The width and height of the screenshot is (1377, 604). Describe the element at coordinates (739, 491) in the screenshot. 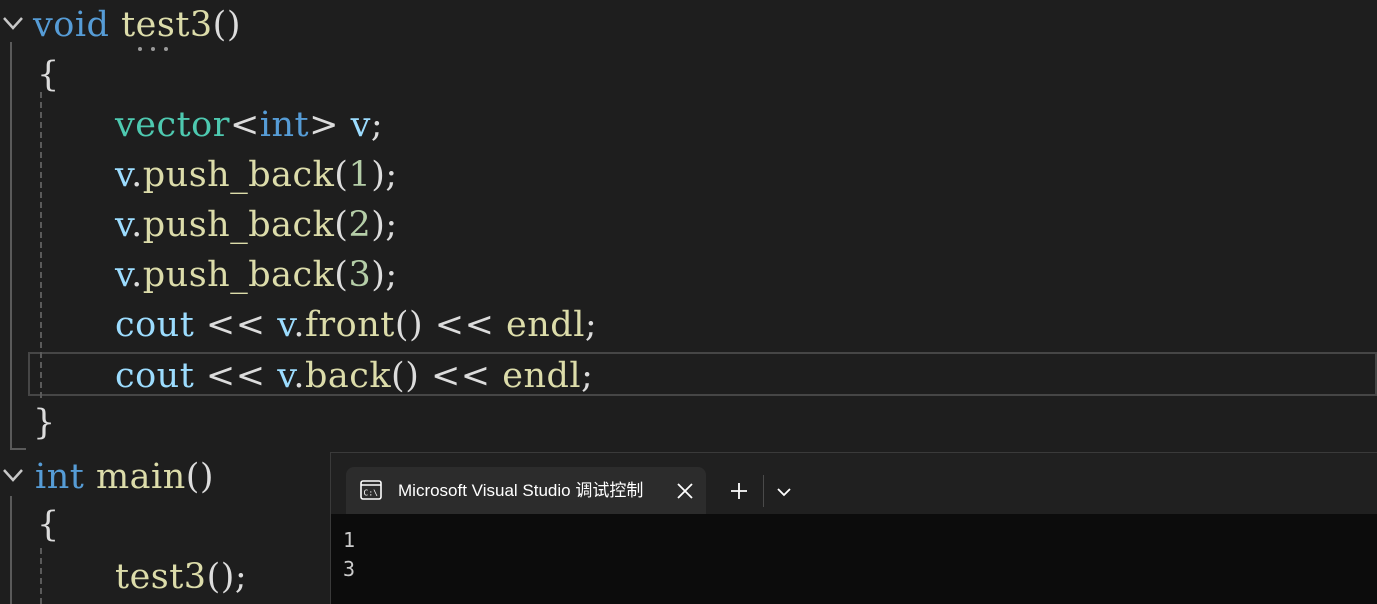

I see `plus-icon` at that location.